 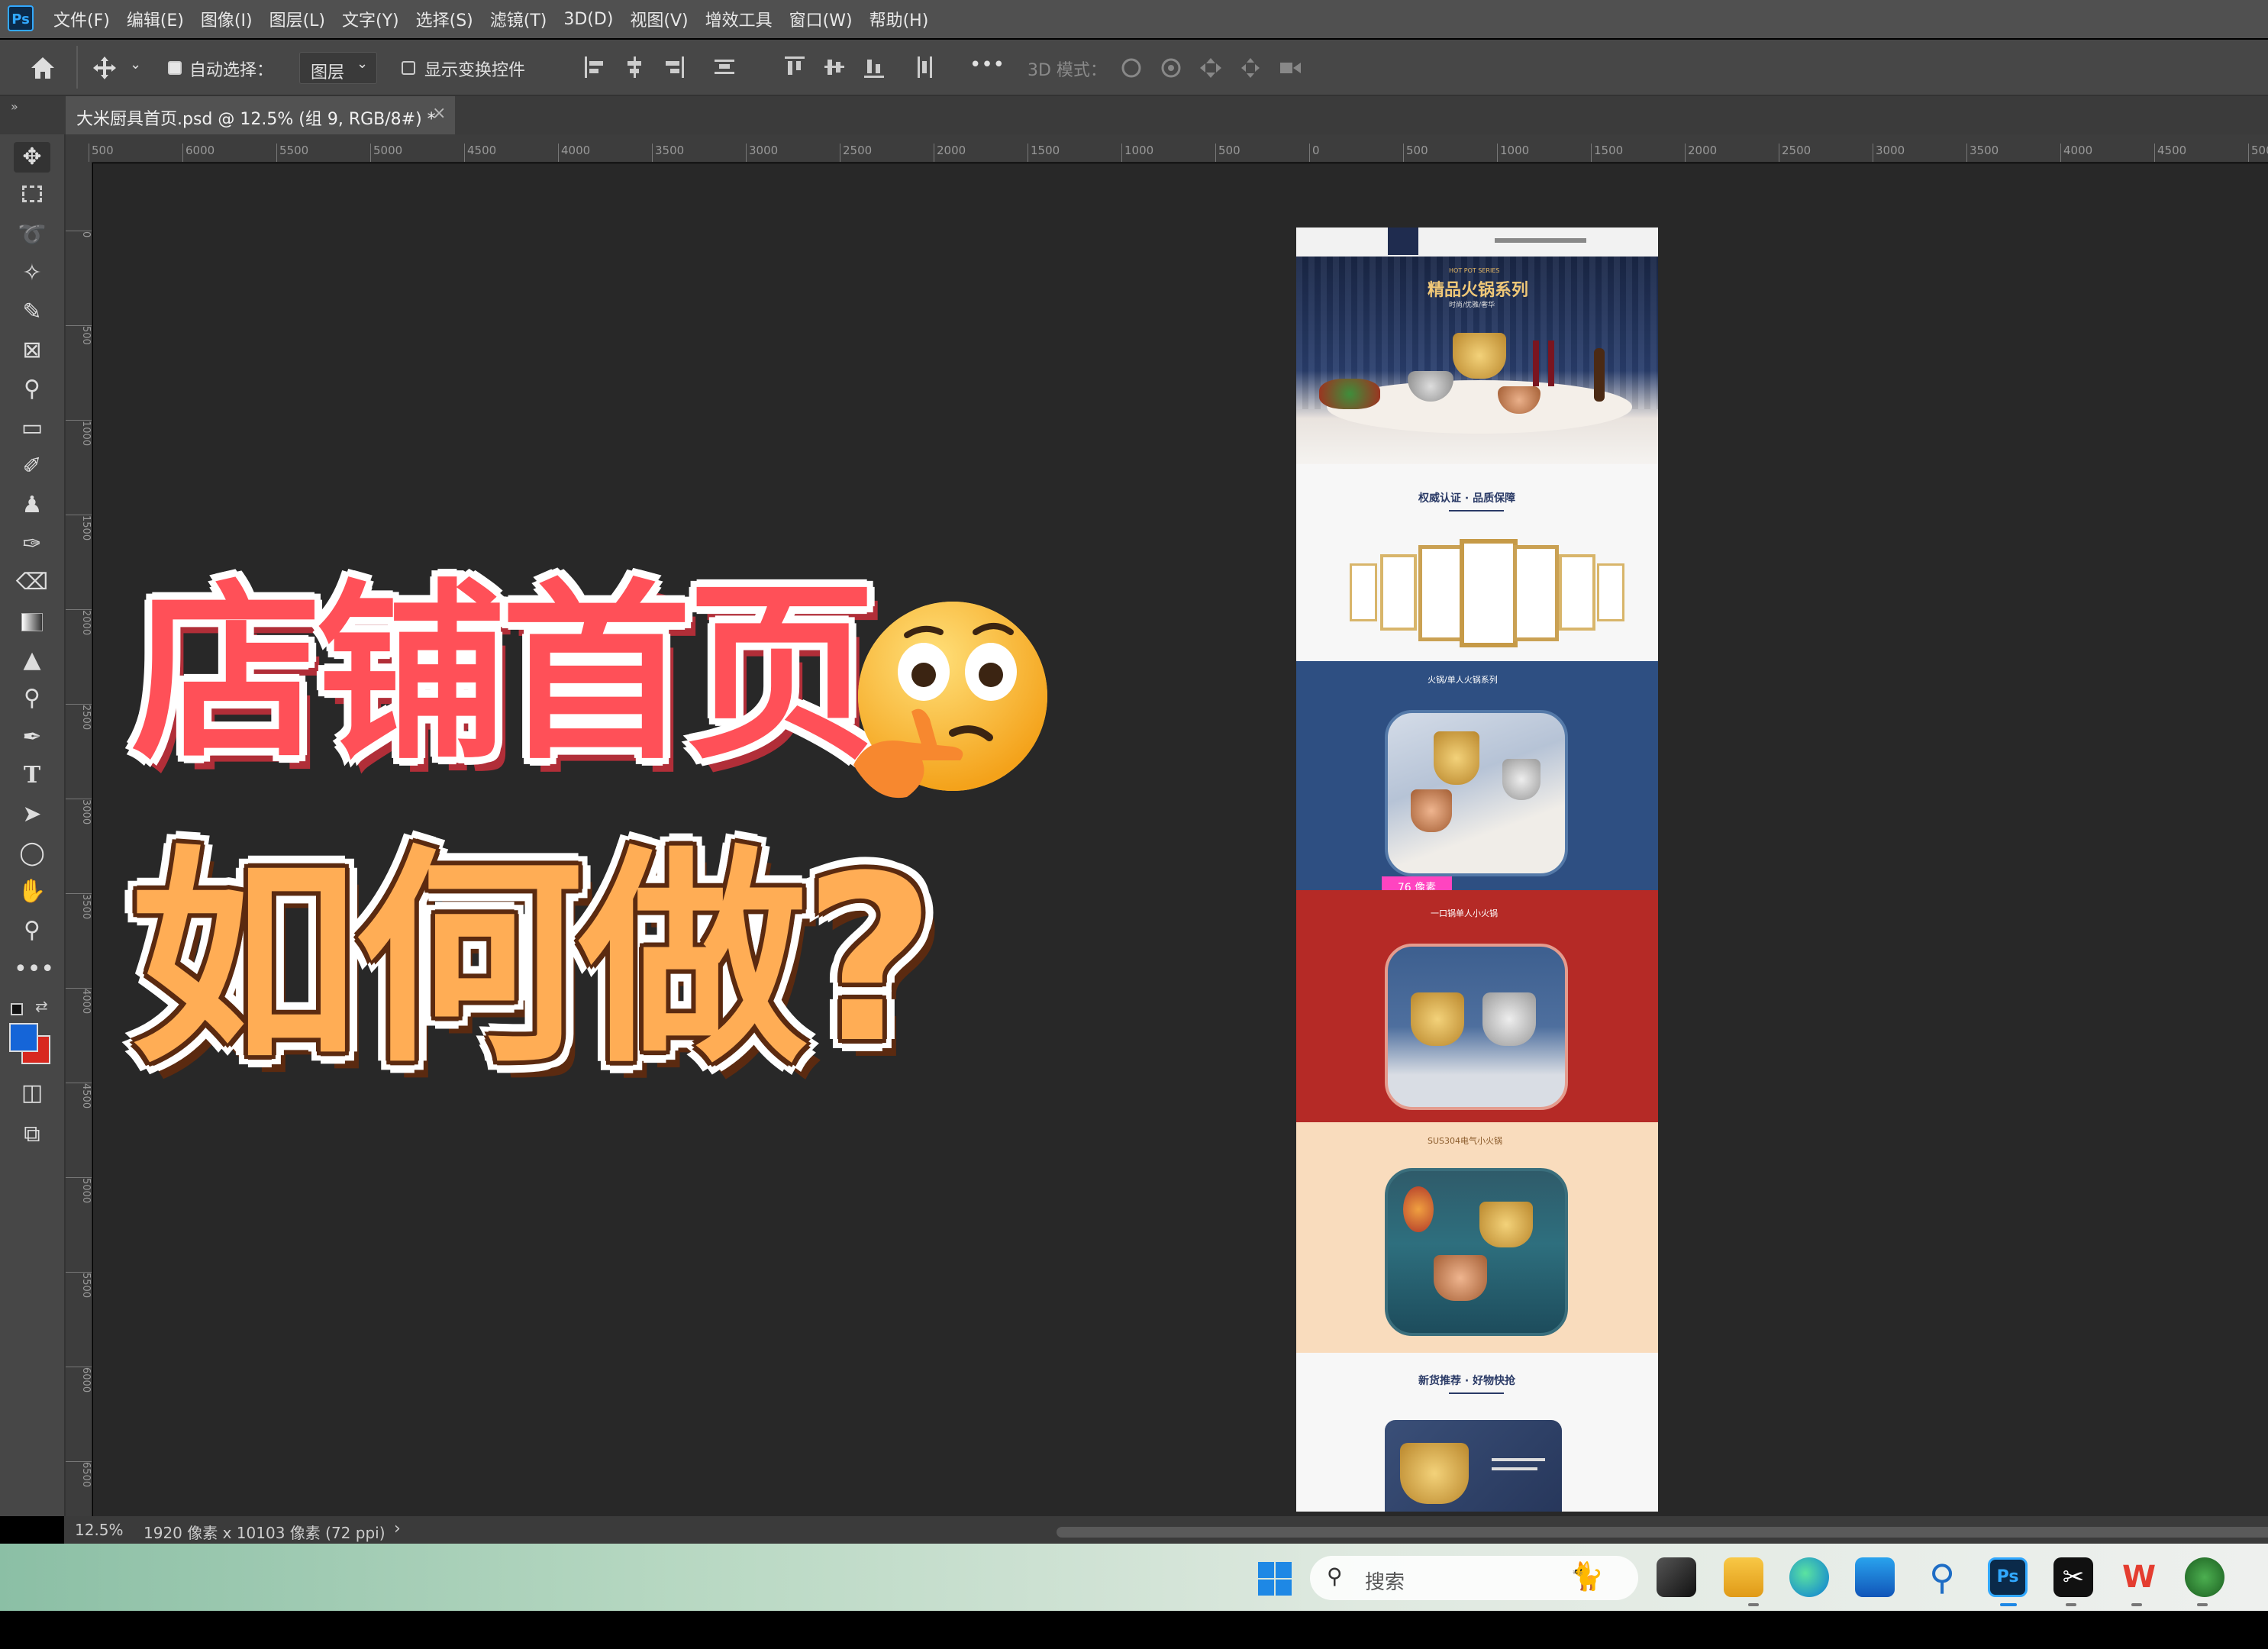 I want to click on swap-colors-icon: ⇄, so click(x=41, y=1006).